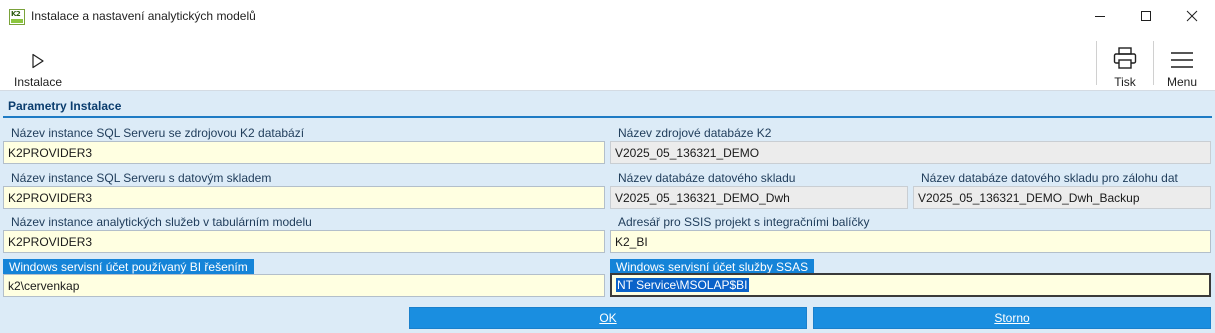  I want to click on ssas-account-label: Windows servisní účet služby SSAS, so click(712, 266).